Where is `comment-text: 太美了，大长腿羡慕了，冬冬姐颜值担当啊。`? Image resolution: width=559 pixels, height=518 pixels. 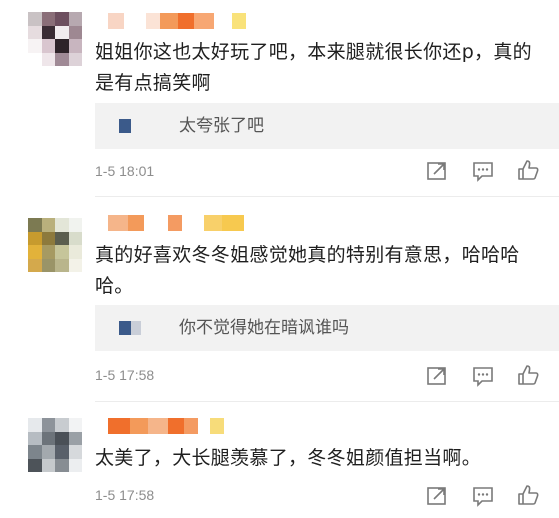 comment-text: 太美了，大长腿羡慕了，冬冬姐颜值担当啊。 is located at coordinates (288, 458).